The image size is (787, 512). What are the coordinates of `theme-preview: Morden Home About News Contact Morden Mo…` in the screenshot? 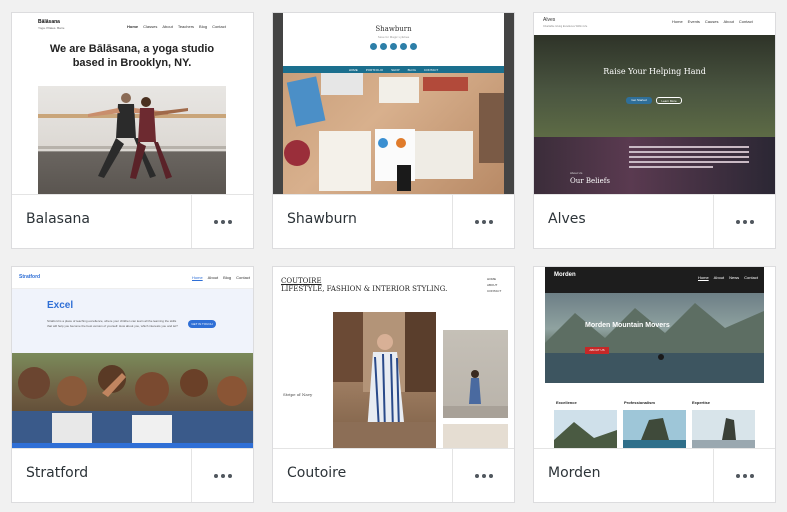 It's located at (654, 357).